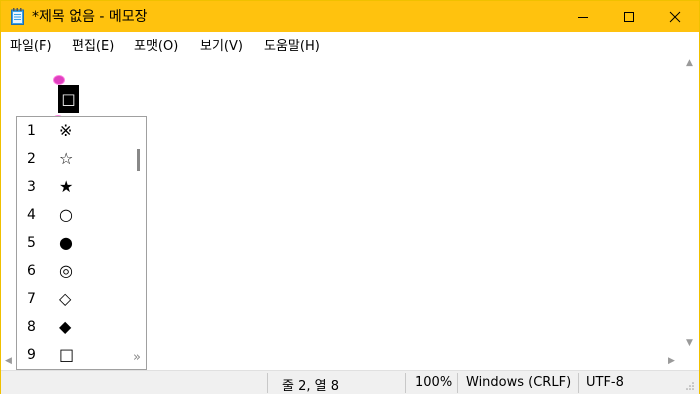 This screenshot has height=394, width=700. I want to click on maximize-button, so click(629, 16).